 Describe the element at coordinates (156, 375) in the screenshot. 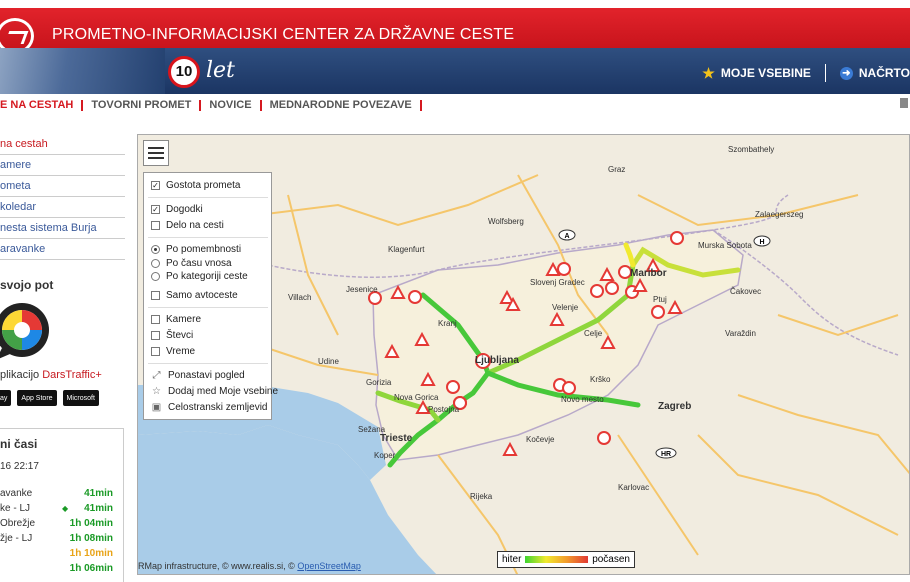

I see `reset-view-icon: ⤢` at that location.